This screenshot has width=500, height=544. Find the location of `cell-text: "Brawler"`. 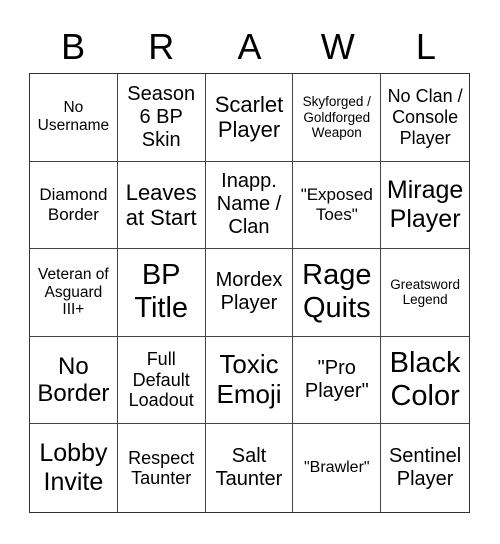

cell-text: "Brawler" is located at coordinates (336, 467).